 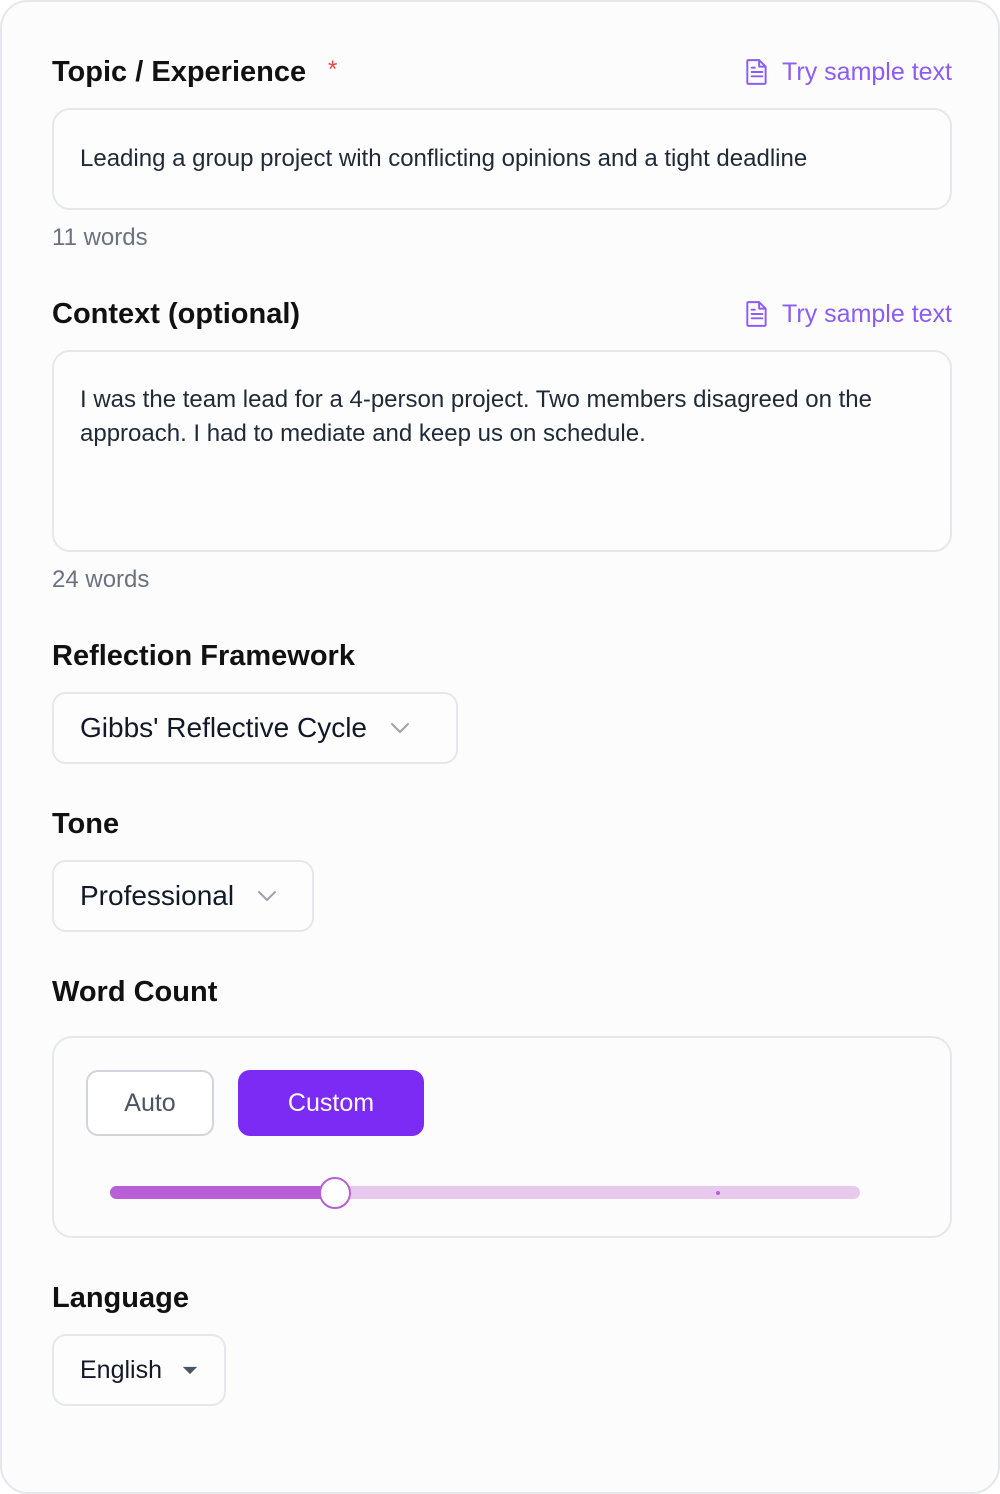 I want to click on required-marker: *, so click(x=333, y=69).